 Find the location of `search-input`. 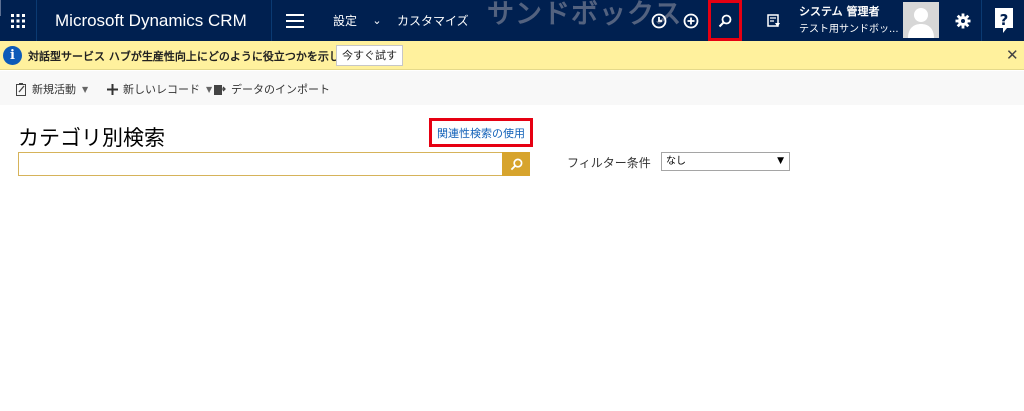

search-input is located at coordinates (260, 164).